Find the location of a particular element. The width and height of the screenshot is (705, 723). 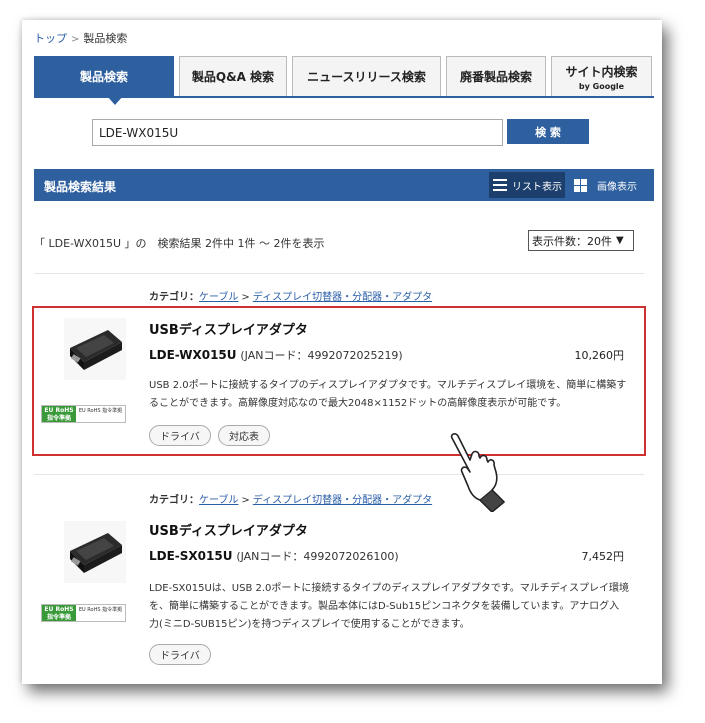

search-input is located at coordinates (297, 132).